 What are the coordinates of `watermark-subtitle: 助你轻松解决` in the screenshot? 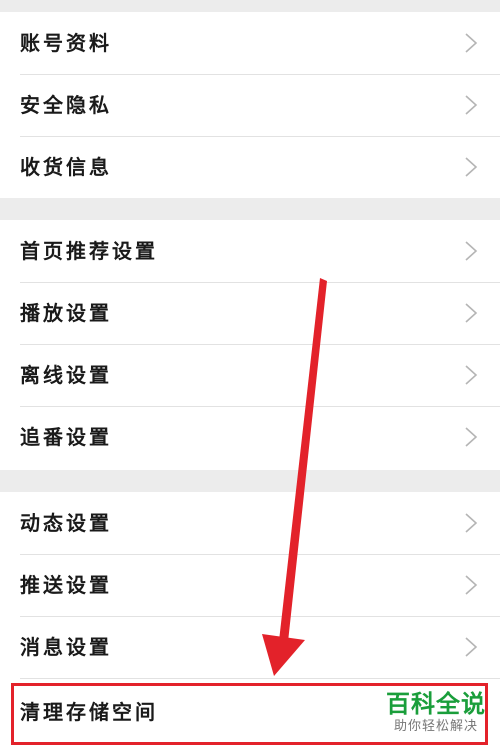 It's located at (435, 726).